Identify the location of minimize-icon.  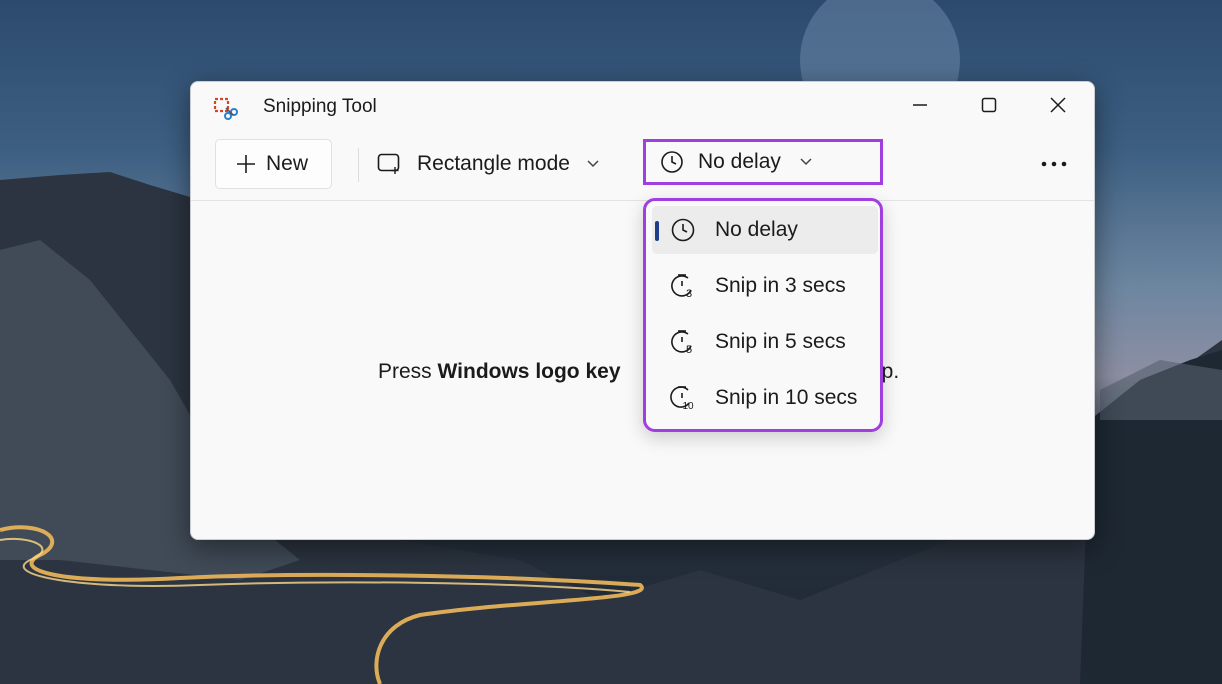
(920, 105).